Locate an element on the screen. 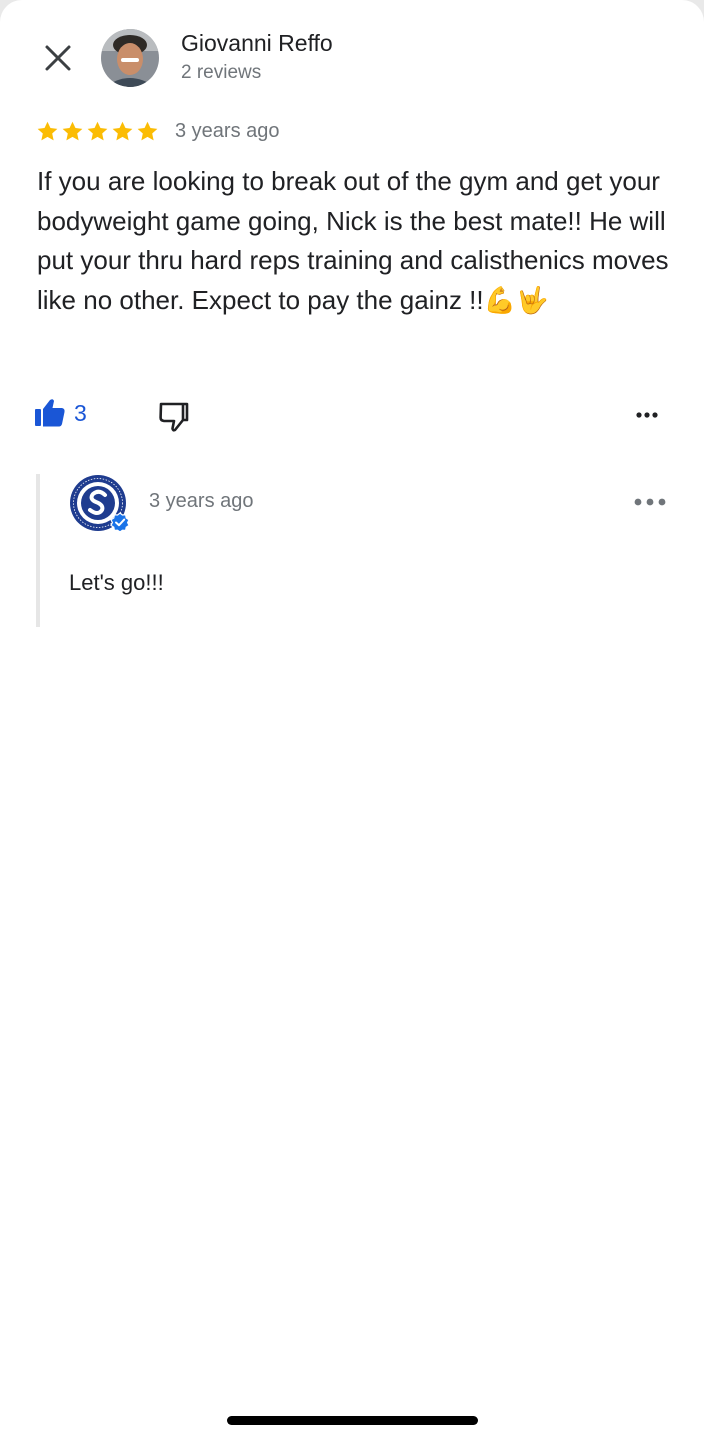  reply-text: Let's go!!! is located at coordinates (116, 582).